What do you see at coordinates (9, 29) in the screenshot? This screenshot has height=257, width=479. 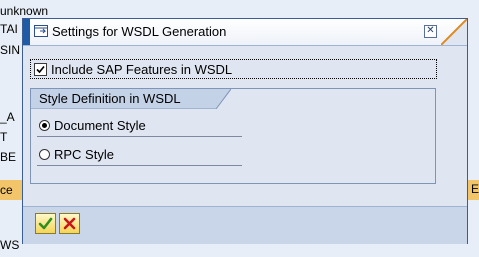 I see `bg-text-2: TAI` at bounding box center [9, 29].